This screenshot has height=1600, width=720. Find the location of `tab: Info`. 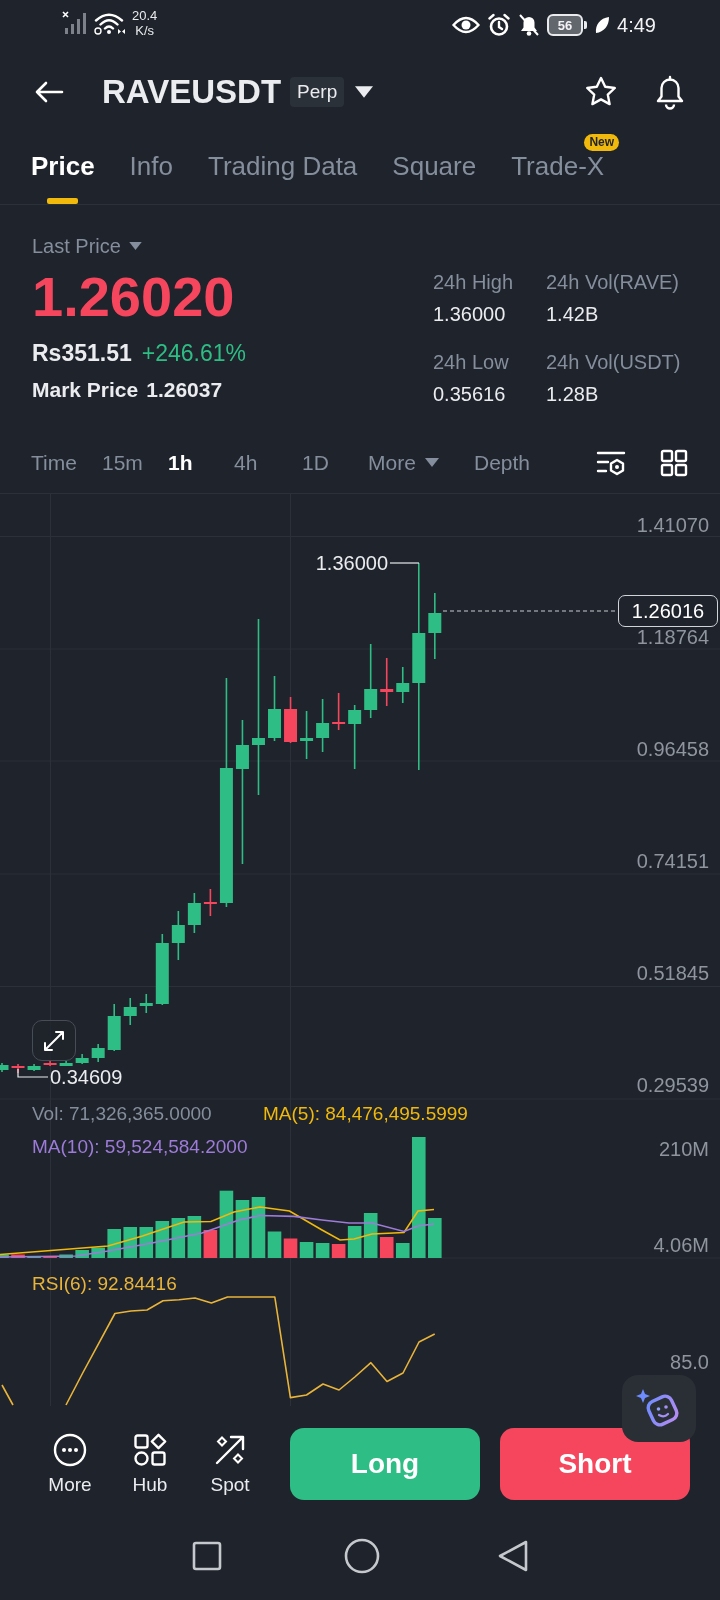

tab: Info is located at coordinates (151, 166).